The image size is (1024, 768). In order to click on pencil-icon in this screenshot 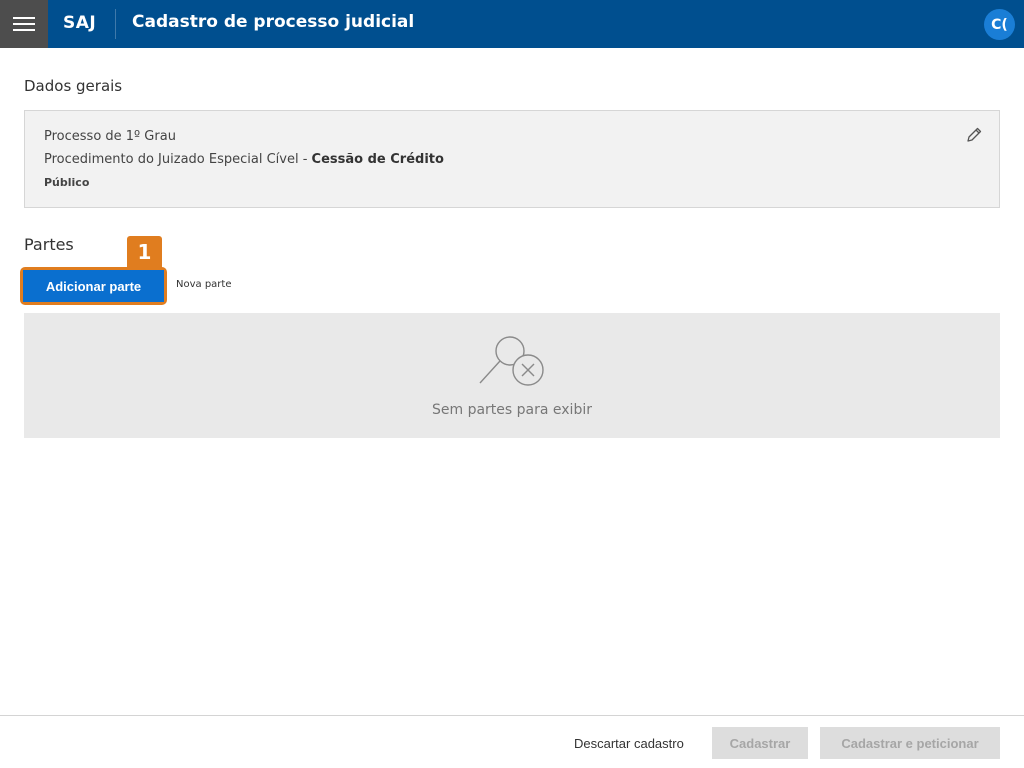, I will do `click(974, 135)`.